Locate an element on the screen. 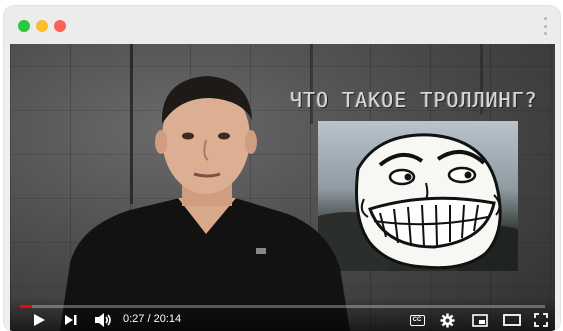 This screenshot has height=331, width=563. more-options-icon is located at coordinates (545, 26).